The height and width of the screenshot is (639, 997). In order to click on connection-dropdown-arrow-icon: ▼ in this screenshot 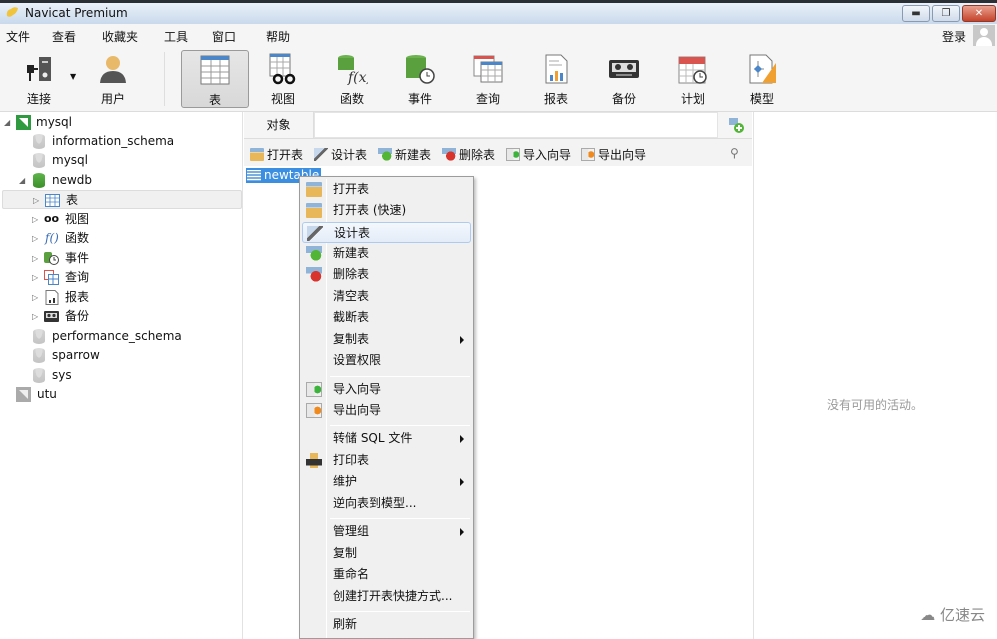, I will do `click(73, 76)`.